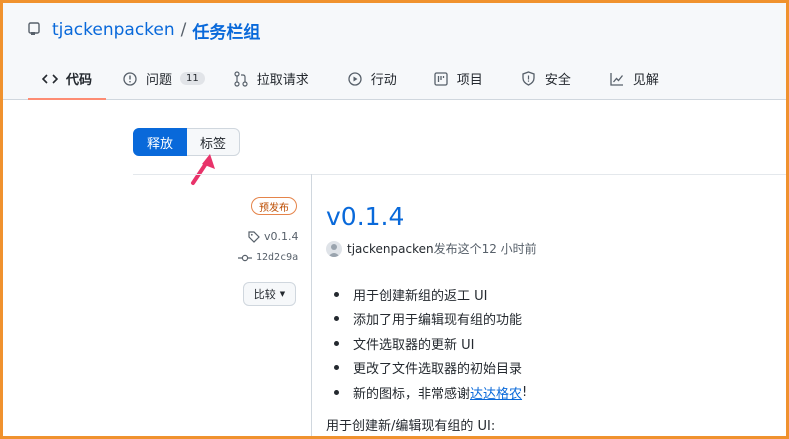 The height and width of the screenshot is (439, 789). I want to click on tab-label: 问题, so click(159, 80).